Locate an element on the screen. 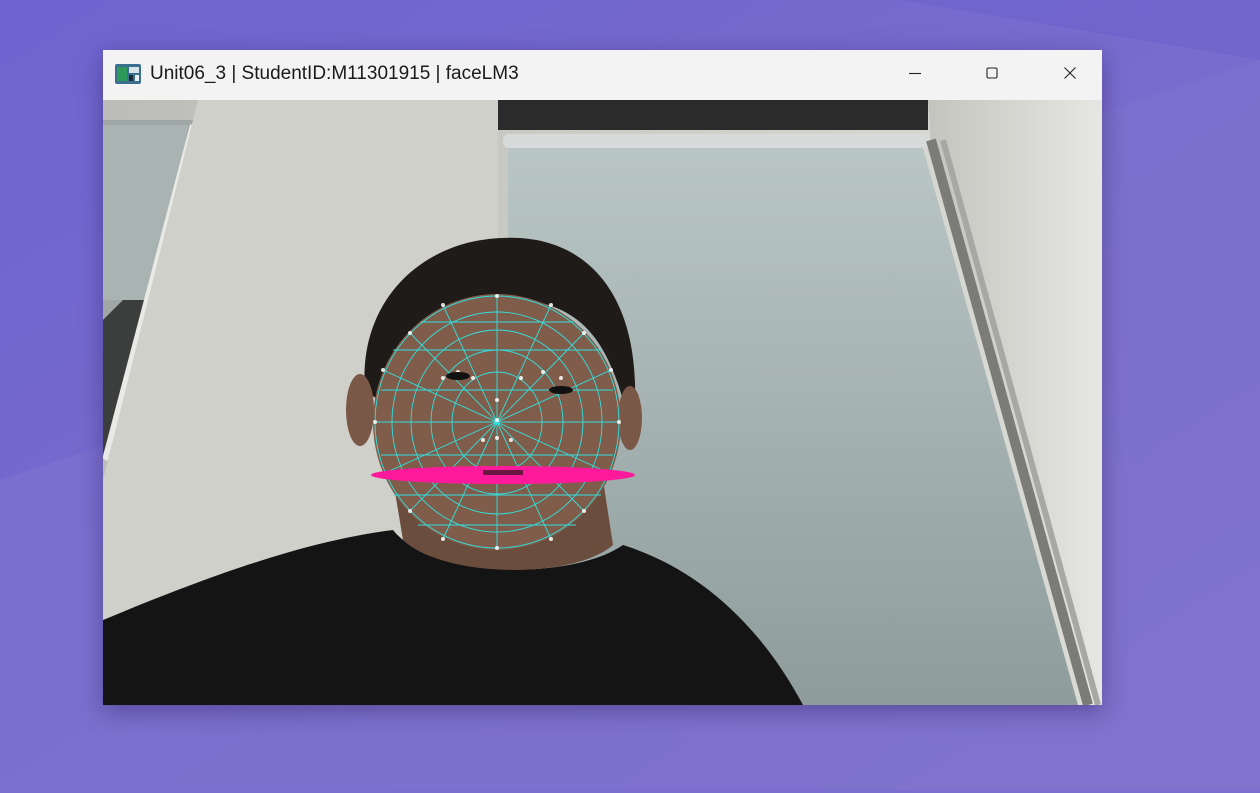 The height and width of the screenshot is (793, 1260). maximize-icon is located at coordinates (992, 73).